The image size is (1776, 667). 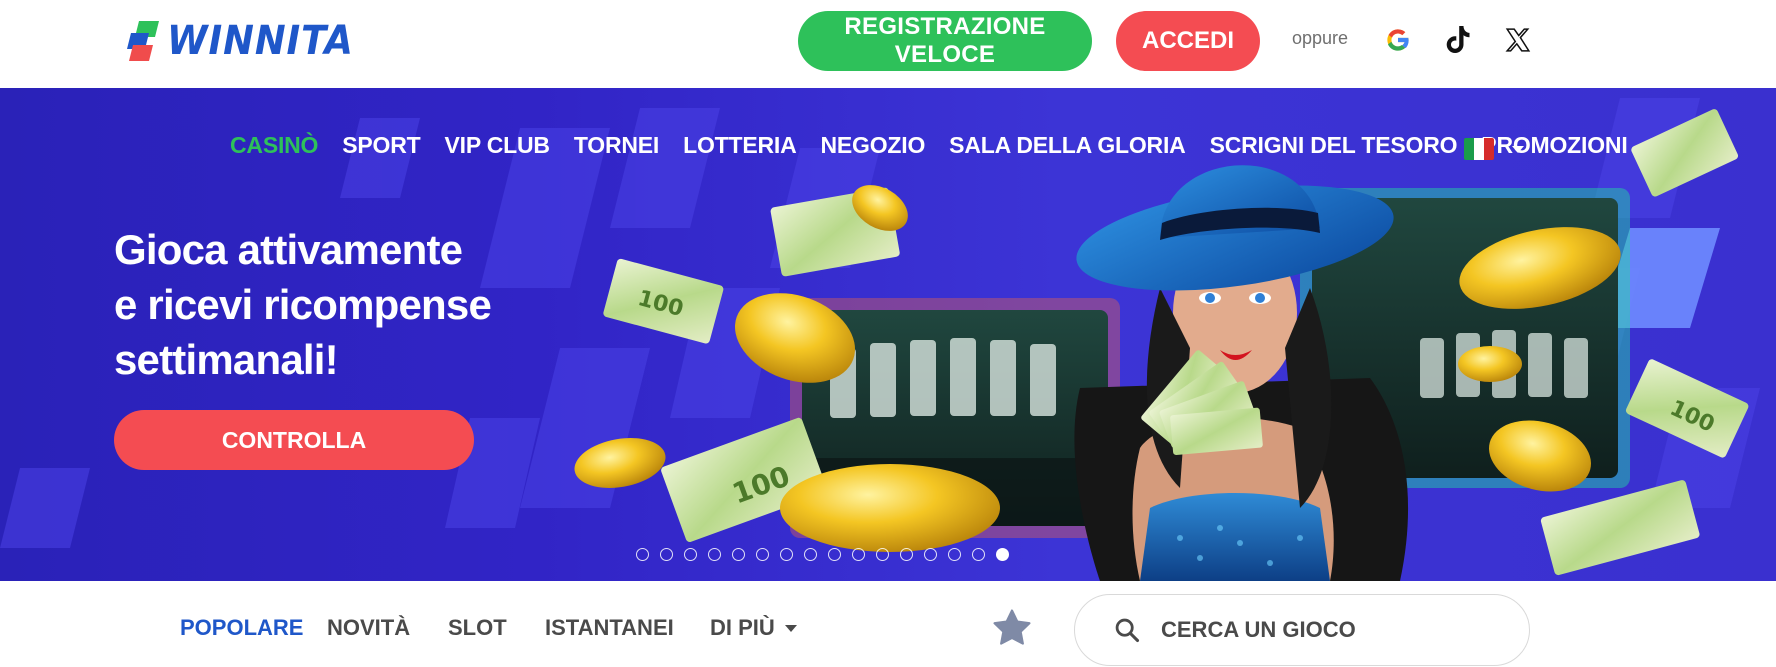 What do you see at coordinates (1012, 628) in the screenshot?
I see `star-icon` at bounding box center [1012, 628].